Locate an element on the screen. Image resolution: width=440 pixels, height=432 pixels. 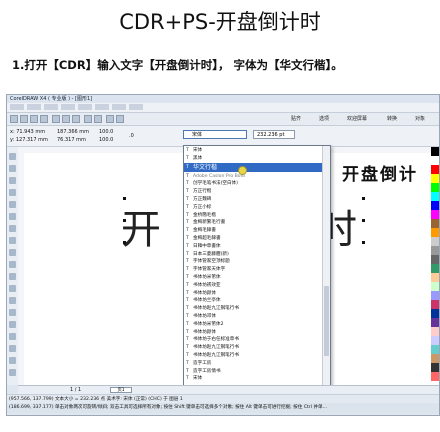
dimension-tool-icon is located at coordinates (12, 300).